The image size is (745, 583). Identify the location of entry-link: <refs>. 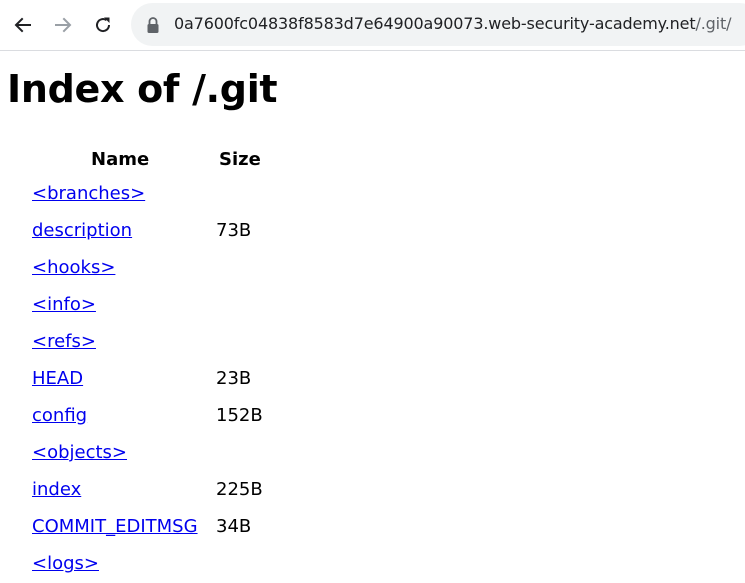
(64, 341).